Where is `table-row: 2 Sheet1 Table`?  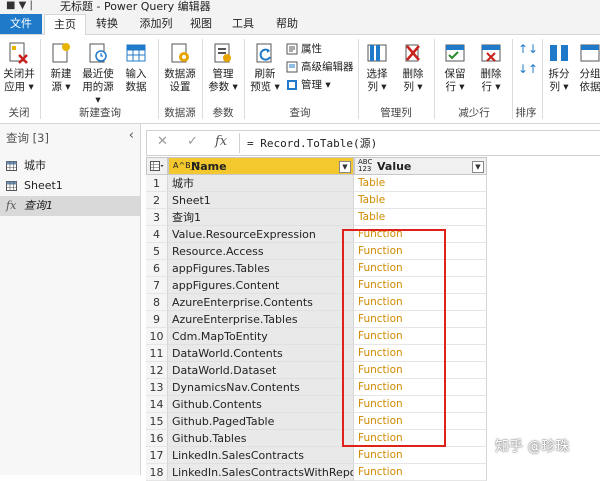
table-row: 2 Sheet1 Table is located at coordinates (316, 200).